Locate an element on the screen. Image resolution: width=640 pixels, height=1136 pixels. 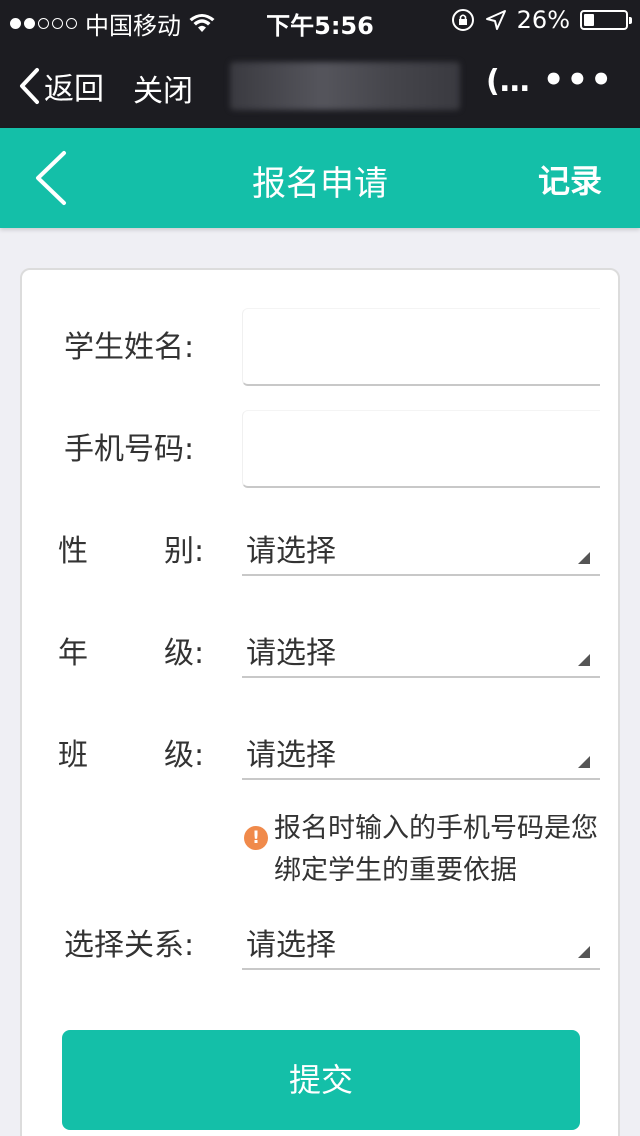
close-button: 关闭 is located at coordinates (163, 88).